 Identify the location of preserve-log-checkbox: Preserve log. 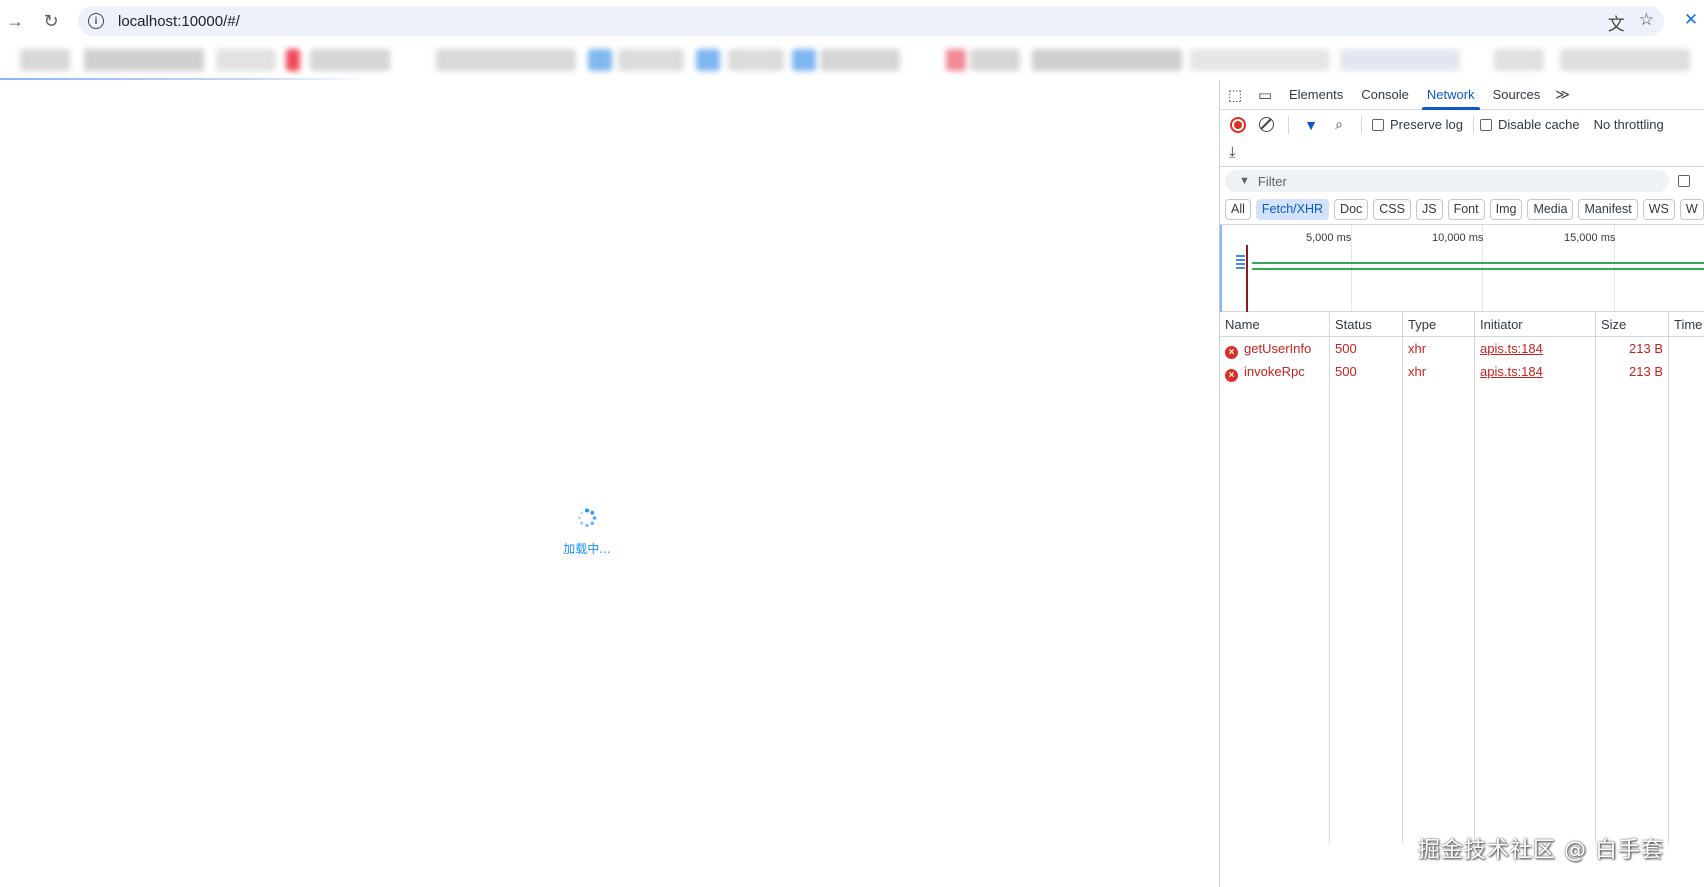
(1417, 124).